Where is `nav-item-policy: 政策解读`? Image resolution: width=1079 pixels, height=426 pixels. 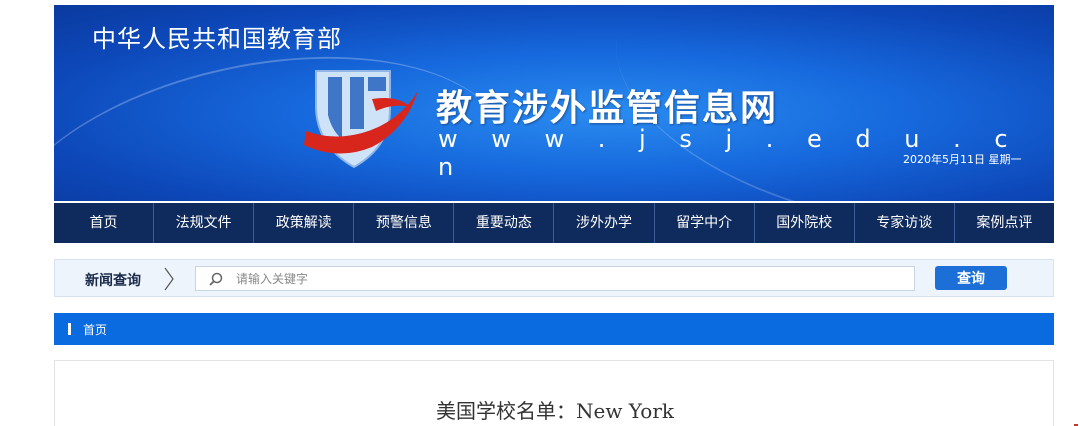 nav-item-policy: 政策解读 is located at coordinates (304, 223).